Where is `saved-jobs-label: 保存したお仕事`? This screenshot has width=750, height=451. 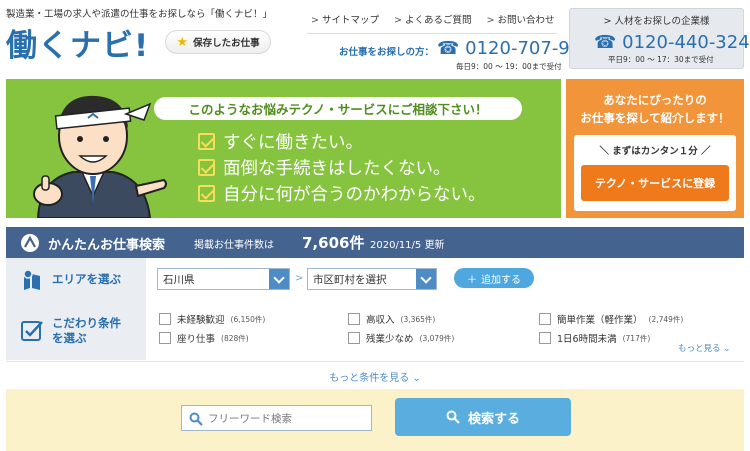
saved-jobs-label: 保存したお仕事 is located at coordinates (226, 43).